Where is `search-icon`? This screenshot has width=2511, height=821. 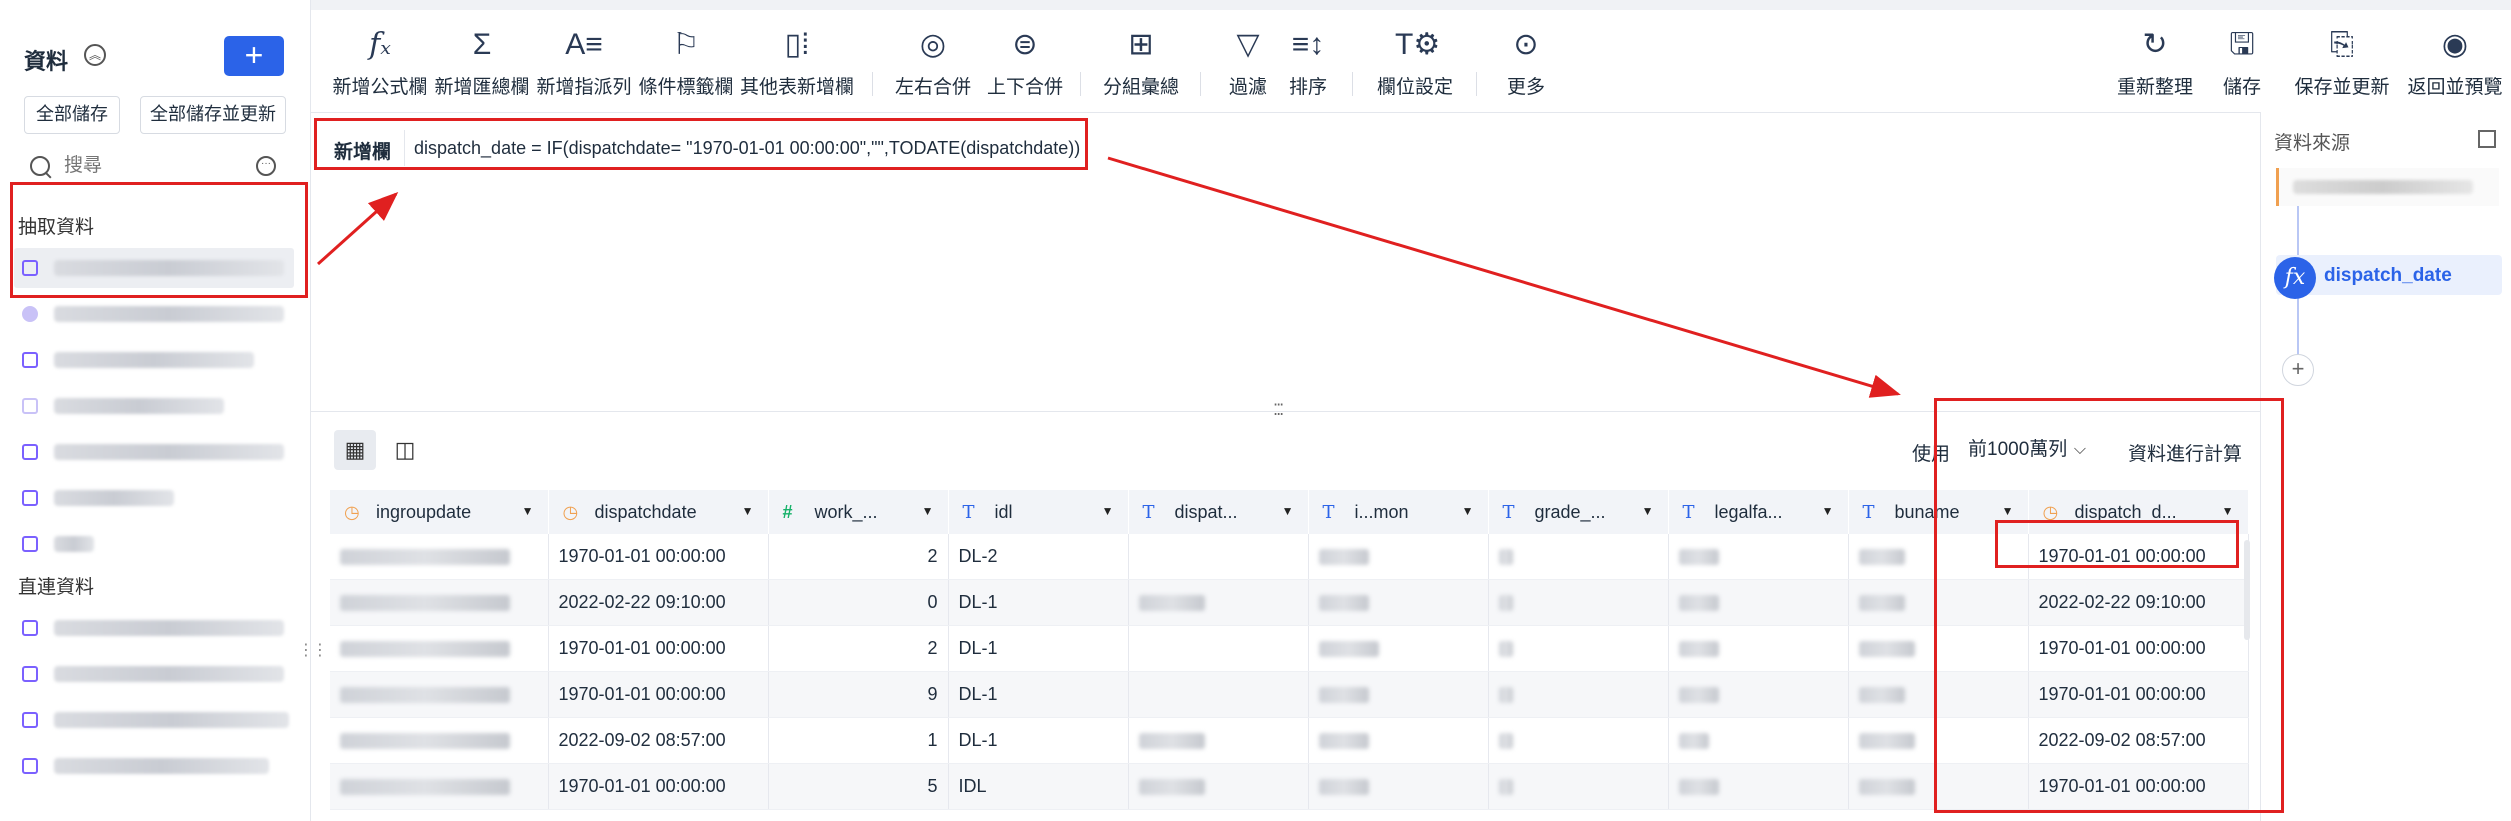 search-icon is located at coordinates (40, 166).